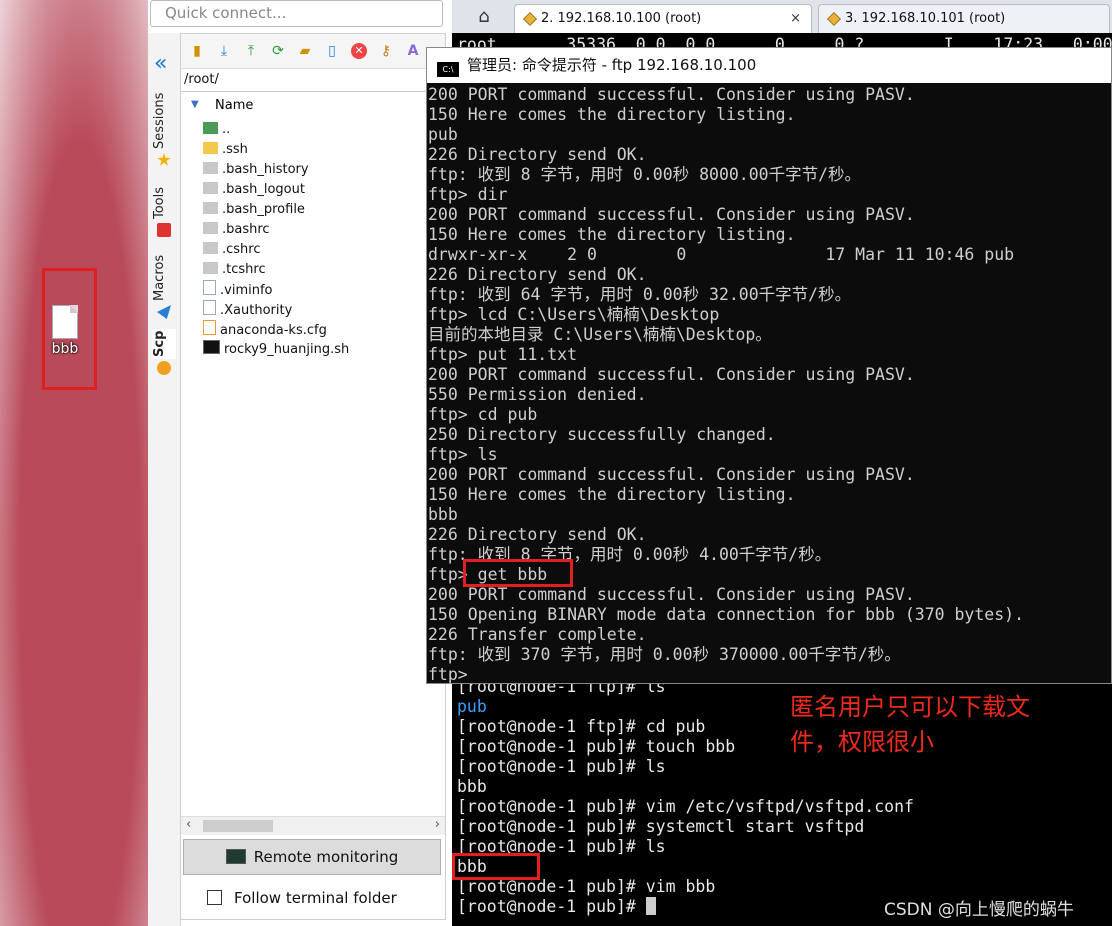 The height and width of the screenshot is (926, 1112). What do you see at coordinates (386, 51) in the screenshot?
I see `settings-key-icon: ⚷` at bounding box center [386, 51].